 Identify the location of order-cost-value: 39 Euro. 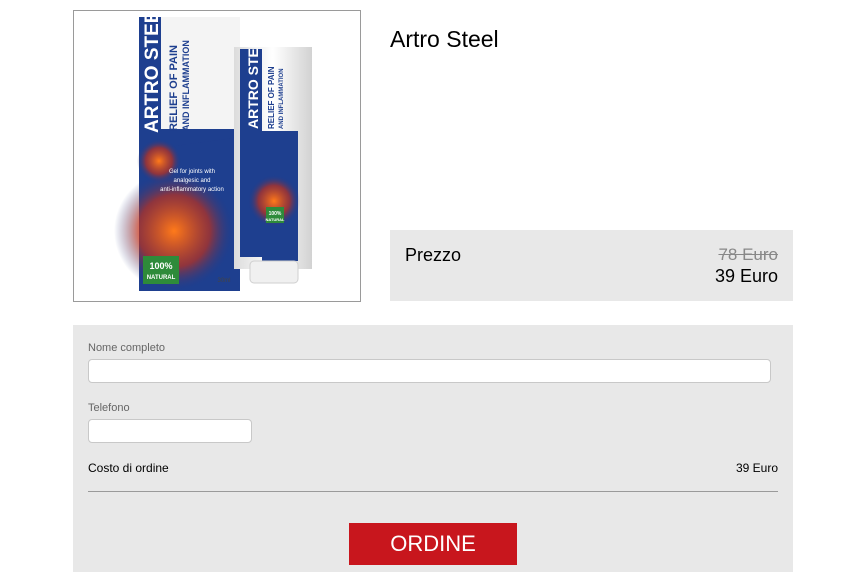
(756, 468).